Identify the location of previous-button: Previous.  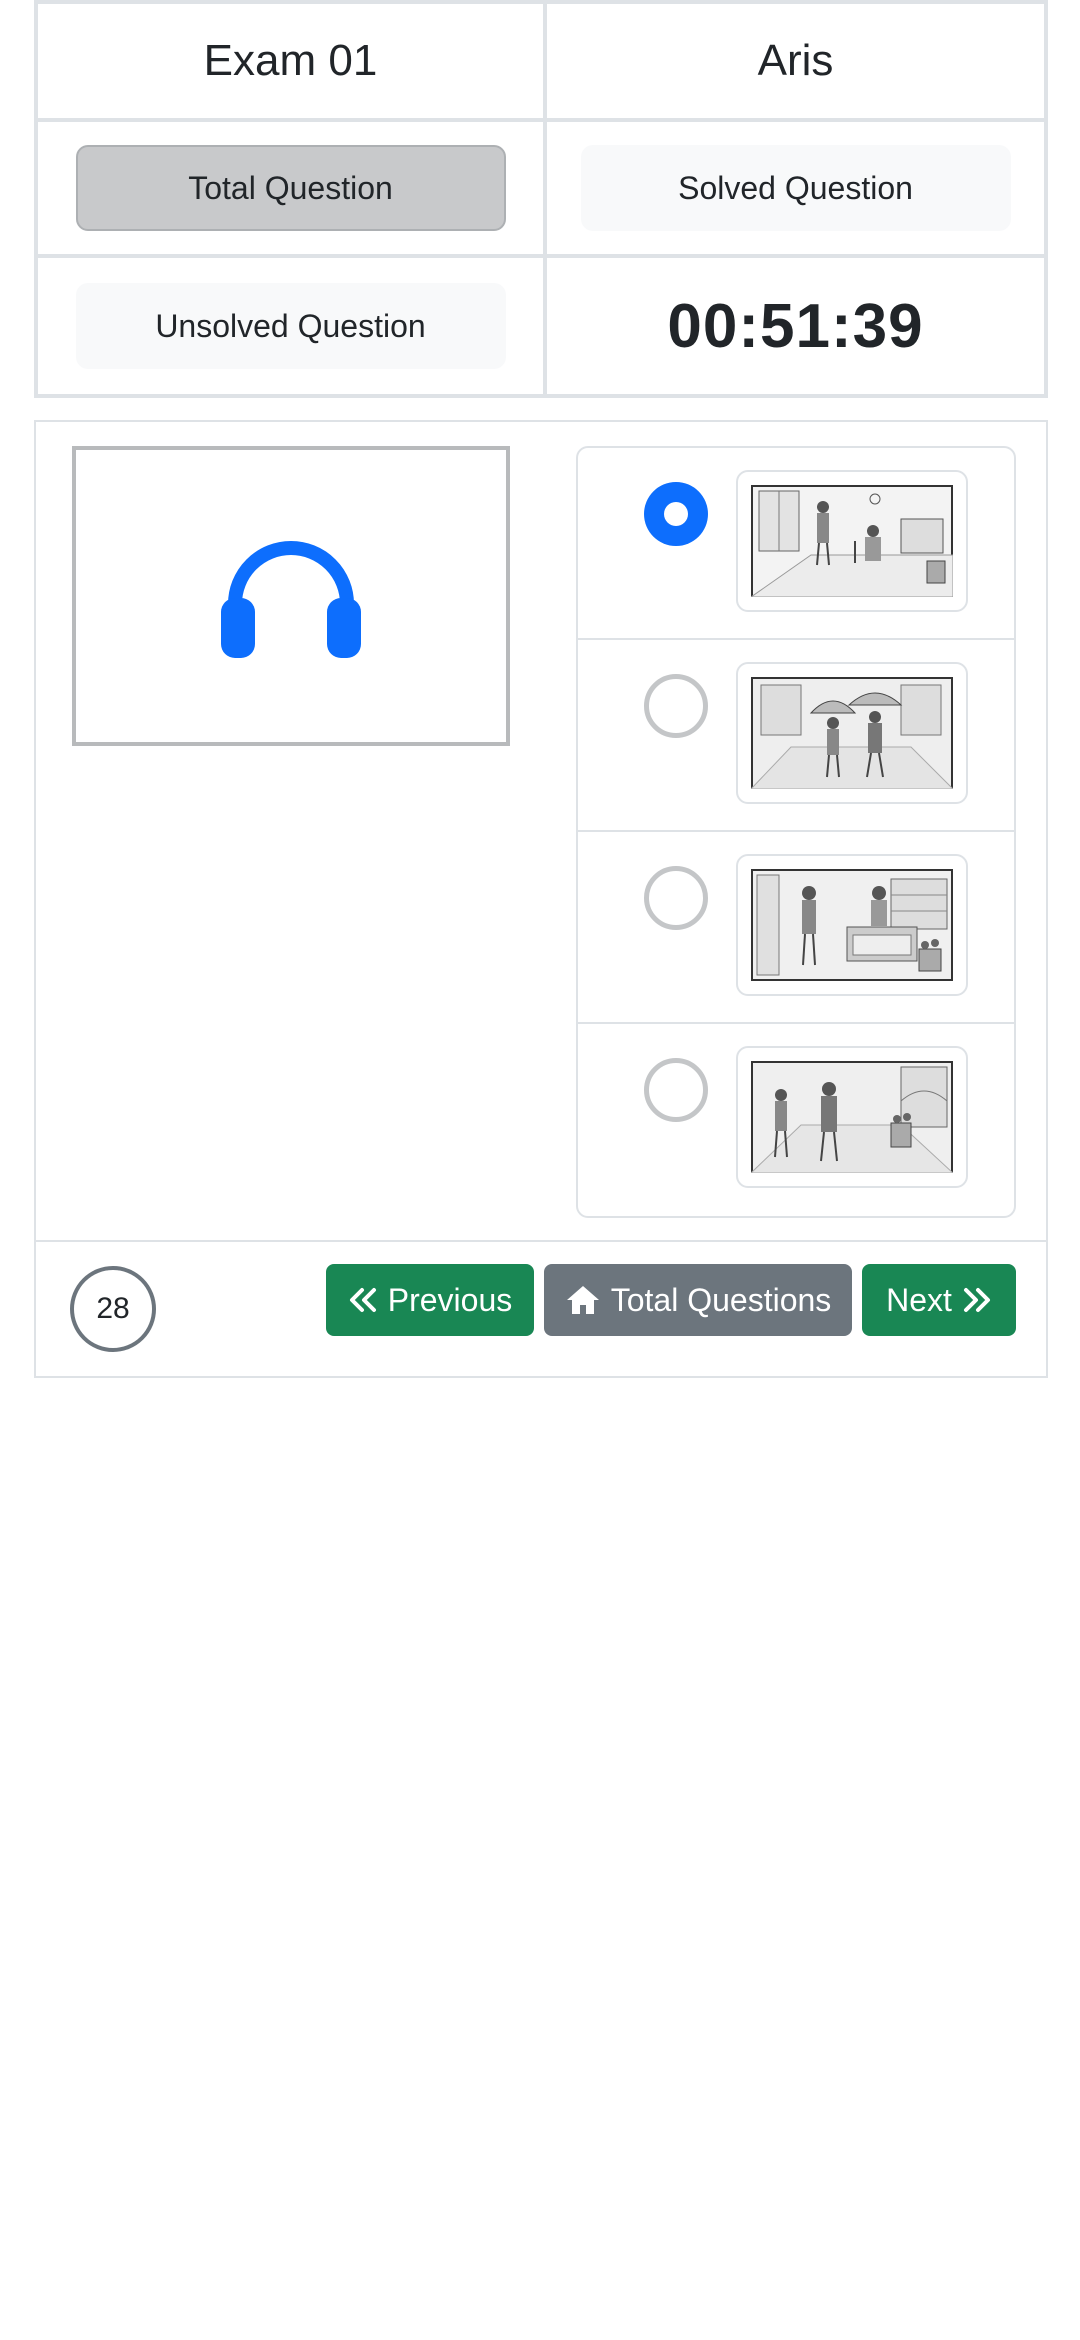
(430, 1300).